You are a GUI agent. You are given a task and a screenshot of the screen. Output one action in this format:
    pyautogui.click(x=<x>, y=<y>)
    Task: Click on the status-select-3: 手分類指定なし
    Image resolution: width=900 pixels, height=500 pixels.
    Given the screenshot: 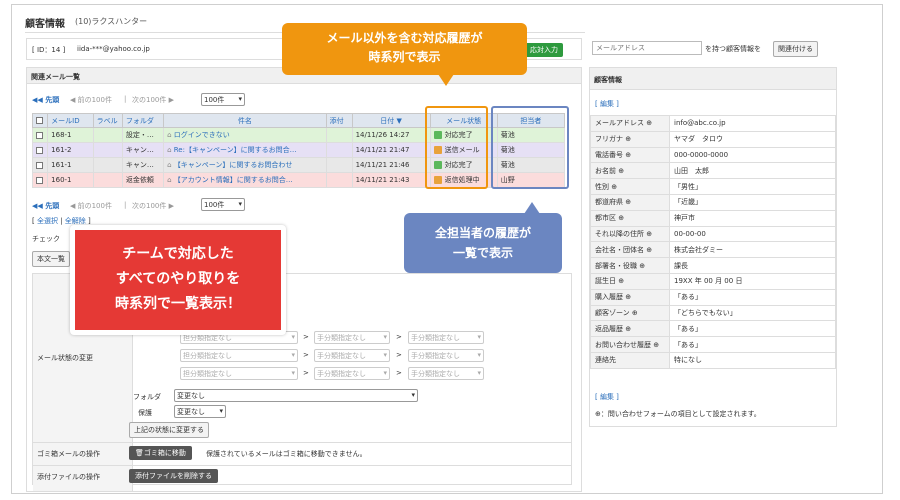 What is the action you would take?
    pyautogui.click(x=446, y=337)
    